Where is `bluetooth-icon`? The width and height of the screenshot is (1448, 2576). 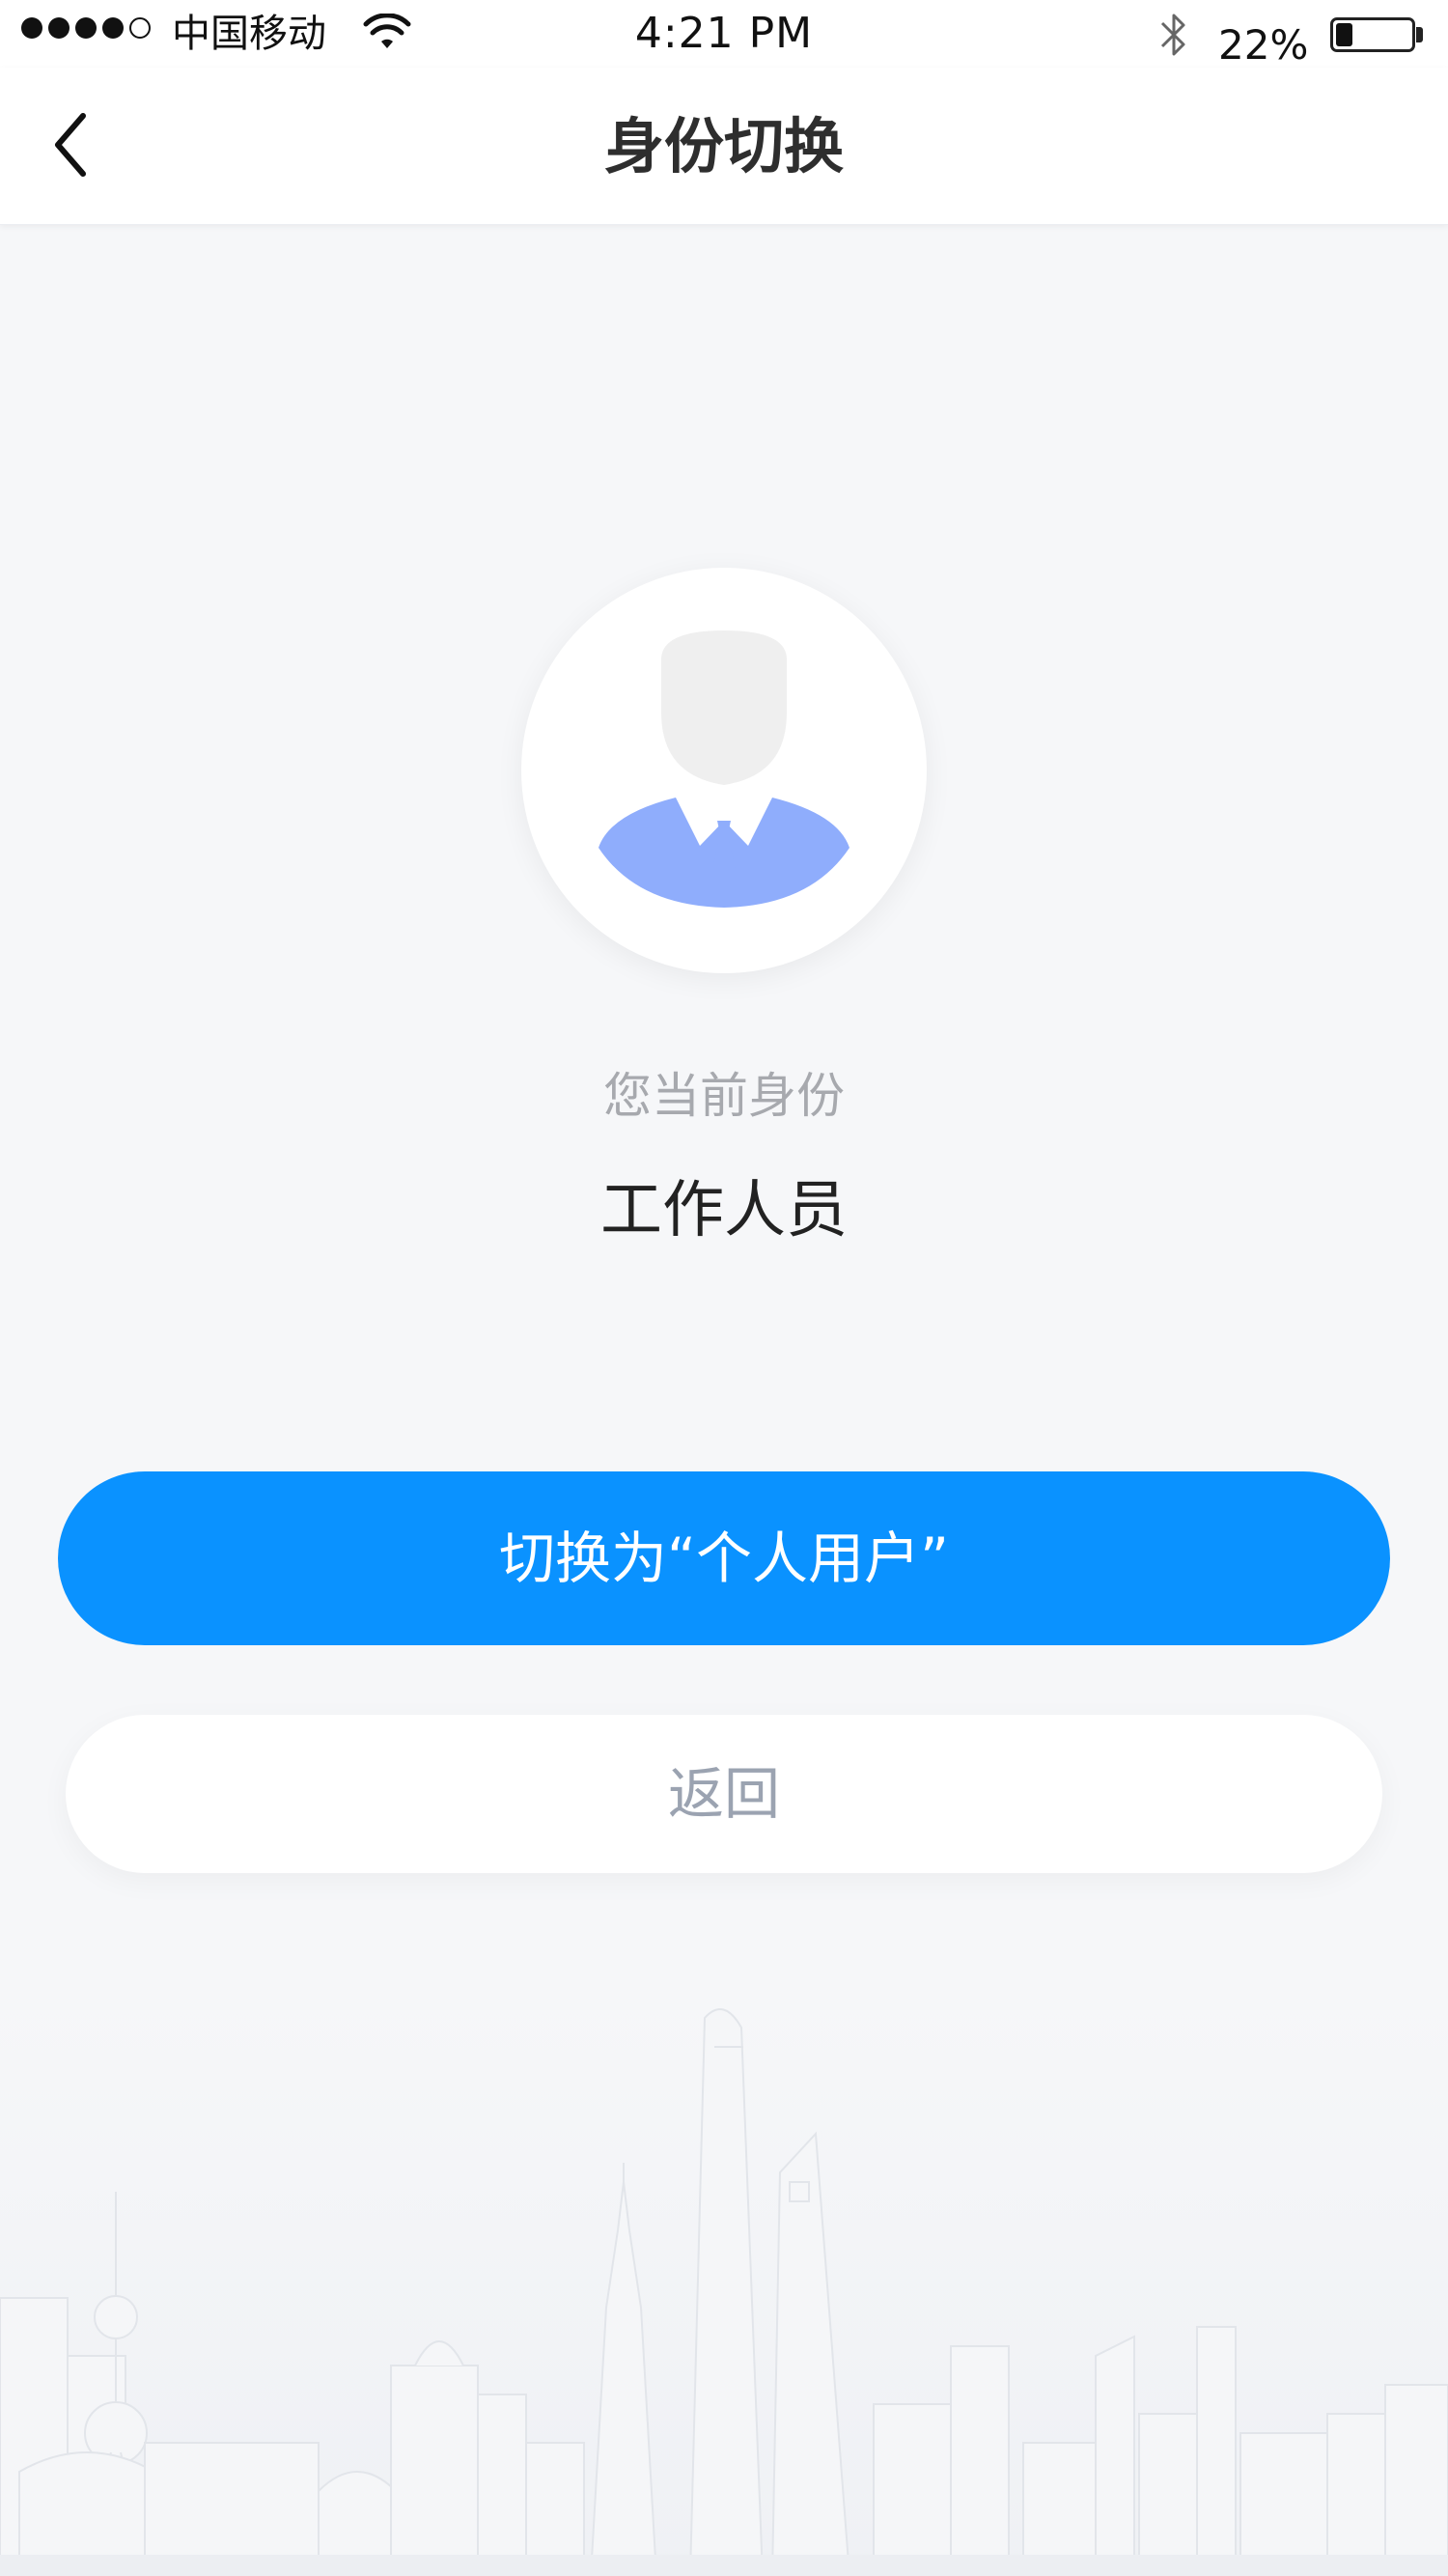 bluetooth-icon is located at coordinates (1173, 35).